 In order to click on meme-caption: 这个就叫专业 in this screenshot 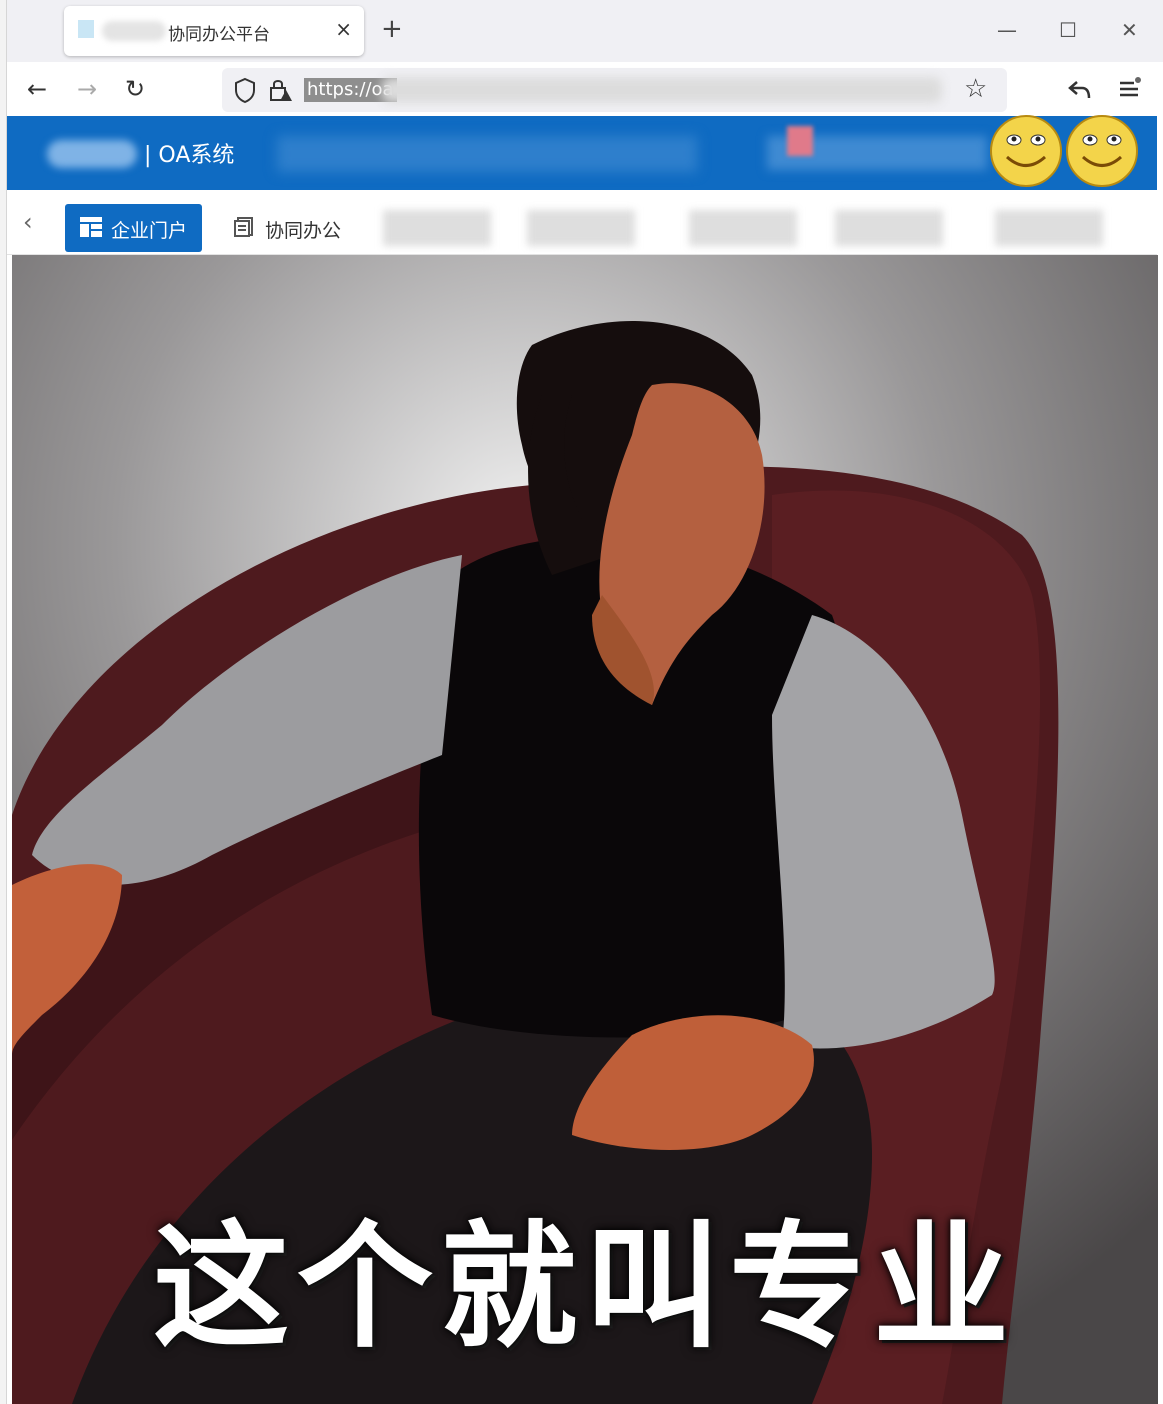, I will do `click(585, 1288)`.